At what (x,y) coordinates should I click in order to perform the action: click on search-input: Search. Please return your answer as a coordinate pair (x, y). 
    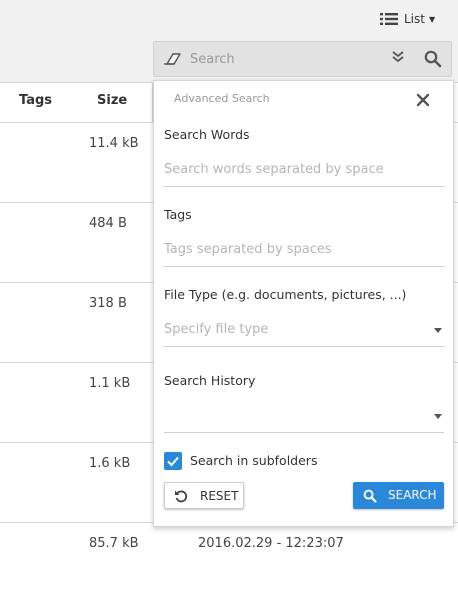
    Looking at the image, I should click on (212, 59).